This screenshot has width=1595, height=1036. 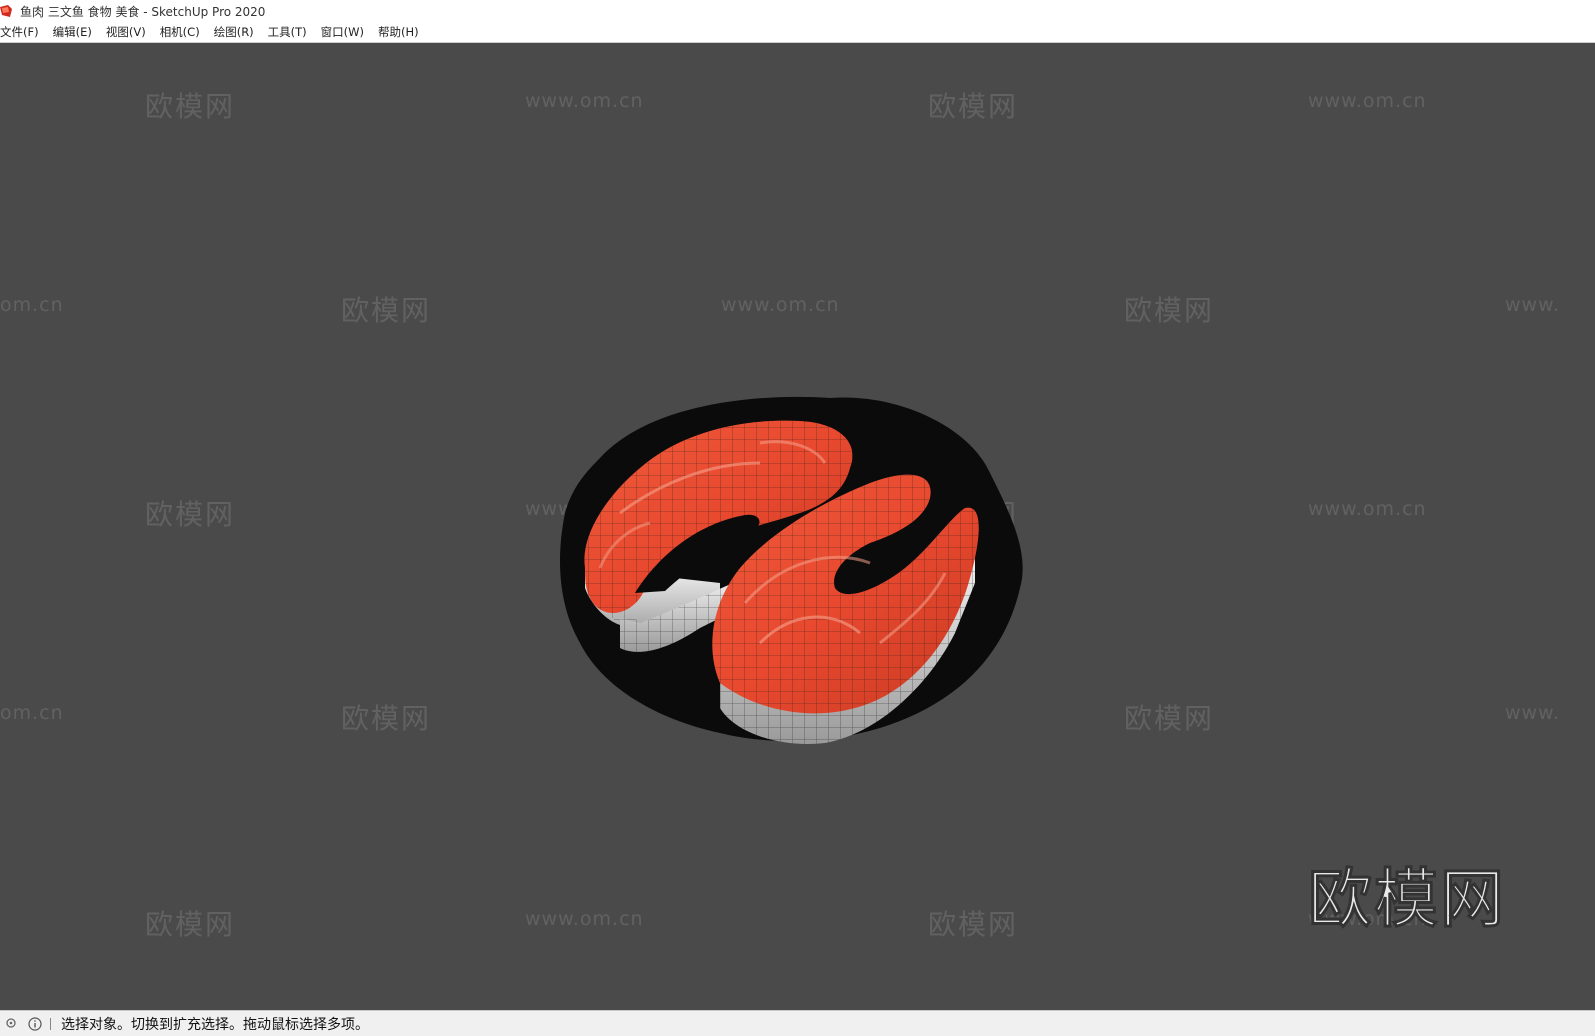 I want to click on status-message: 选择对象。切换到扩充选择。拖动鼠标选择多项。, so click(x=215, y=1024).